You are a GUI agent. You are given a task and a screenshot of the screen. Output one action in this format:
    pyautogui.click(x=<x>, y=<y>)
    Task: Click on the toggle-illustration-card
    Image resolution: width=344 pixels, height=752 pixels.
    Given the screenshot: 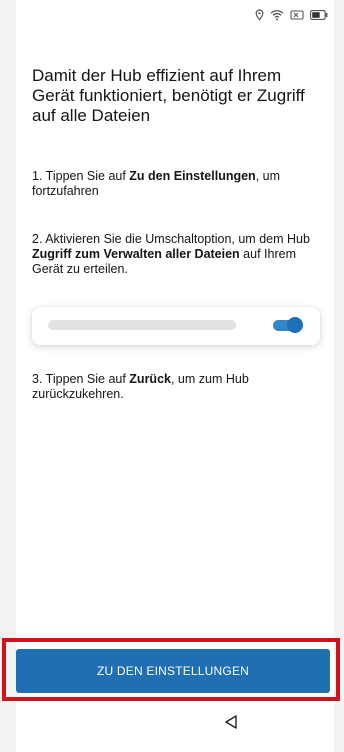 What is the action you would take?
    pyautogui.click(x=176, y=326)
    